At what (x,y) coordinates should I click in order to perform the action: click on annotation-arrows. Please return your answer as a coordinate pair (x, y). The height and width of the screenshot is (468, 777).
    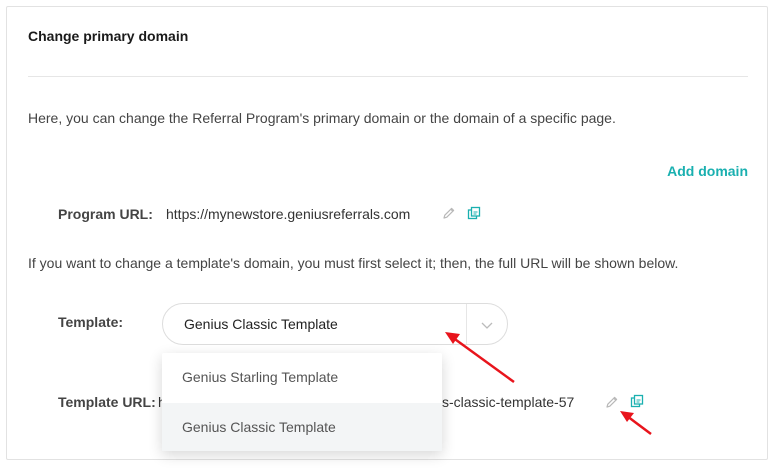
    Looking at the image, I should click on (548, 383).